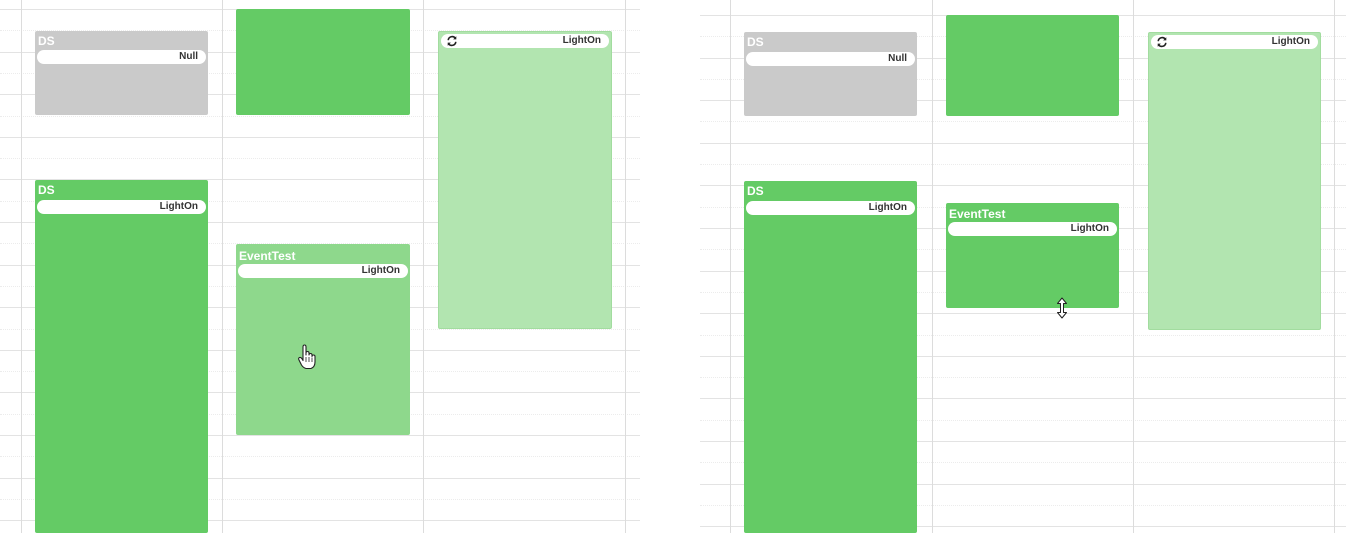 This screenshot has height=533, width=1346. Describe the element at coordinates (1032, 255) in the screenshot. I see `event-eventtest: EventTest LightOn` at that location.